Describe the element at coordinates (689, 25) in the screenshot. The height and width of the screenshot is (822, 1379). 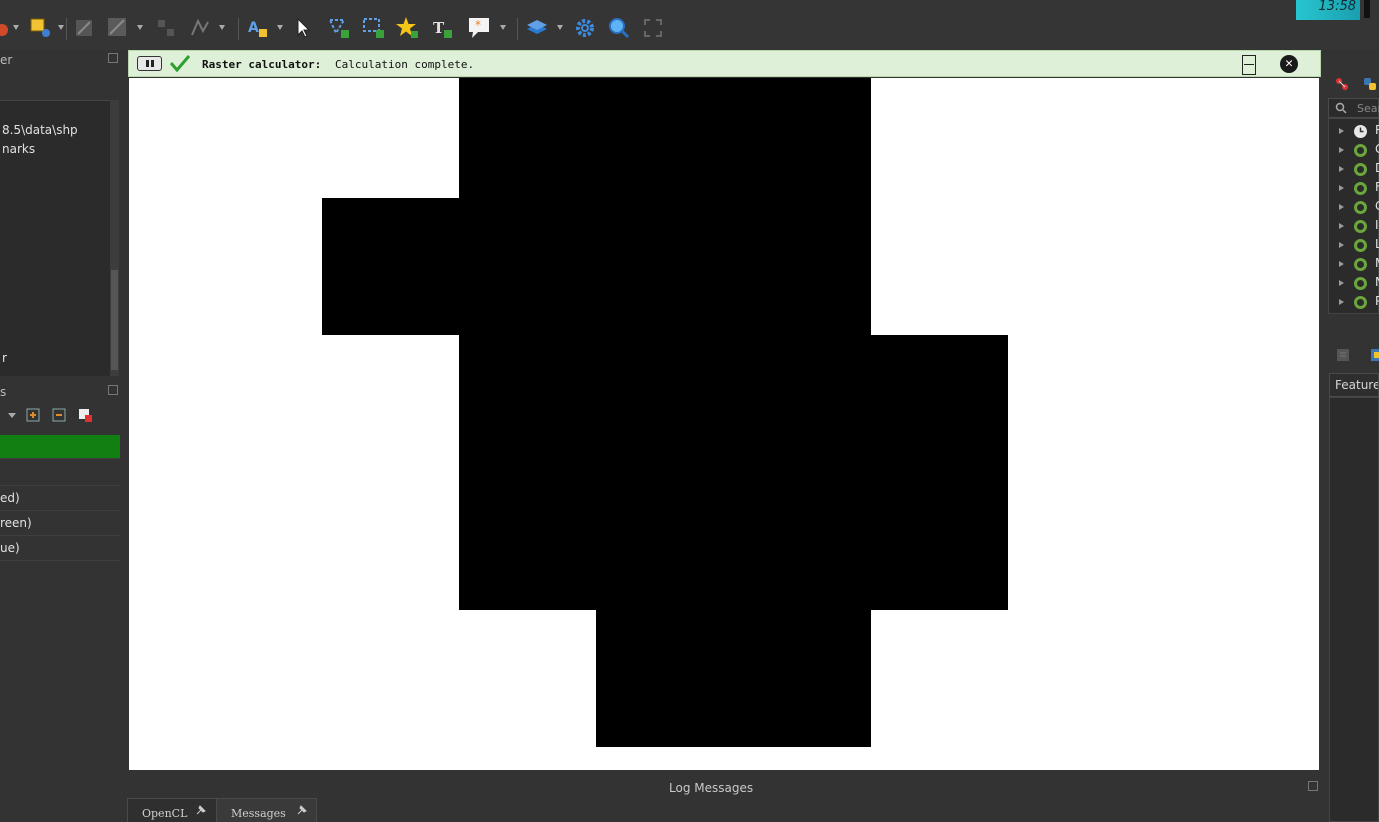
I see `main-toolbar: A T * 13:58` at that location.